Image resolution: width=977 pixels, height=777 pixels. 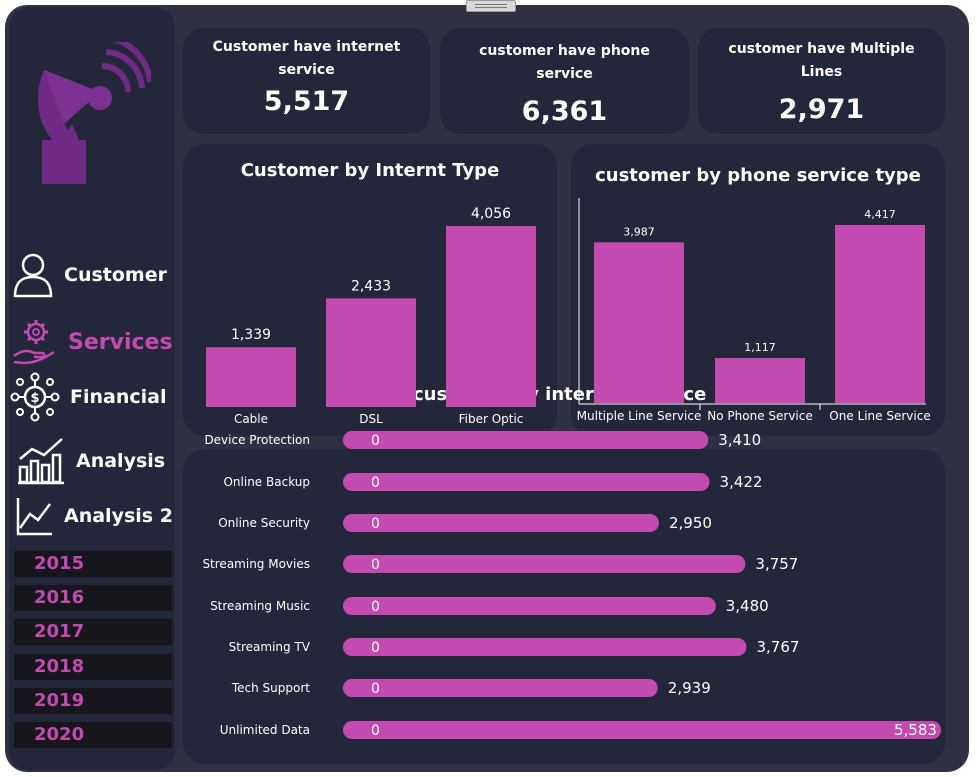 I want to click on nav-services: Services, so click(x=92, y=342).